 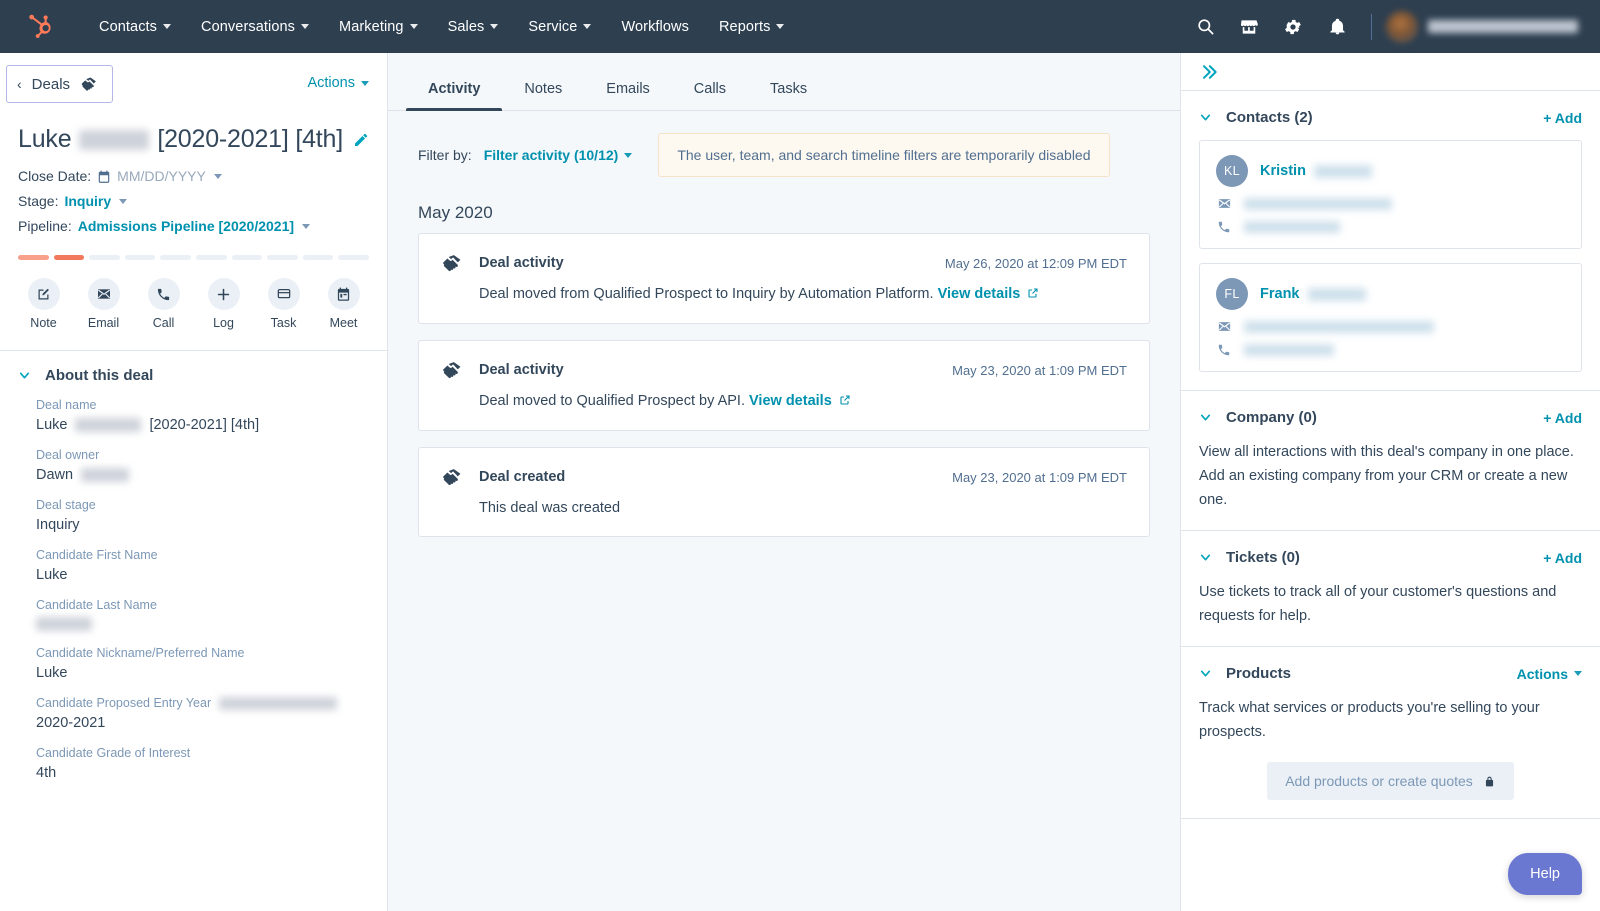 What do you see at coordinates (284, 304) in the screenshot?
I see `quick-action-task: Task` at bounding box center [284, 304].